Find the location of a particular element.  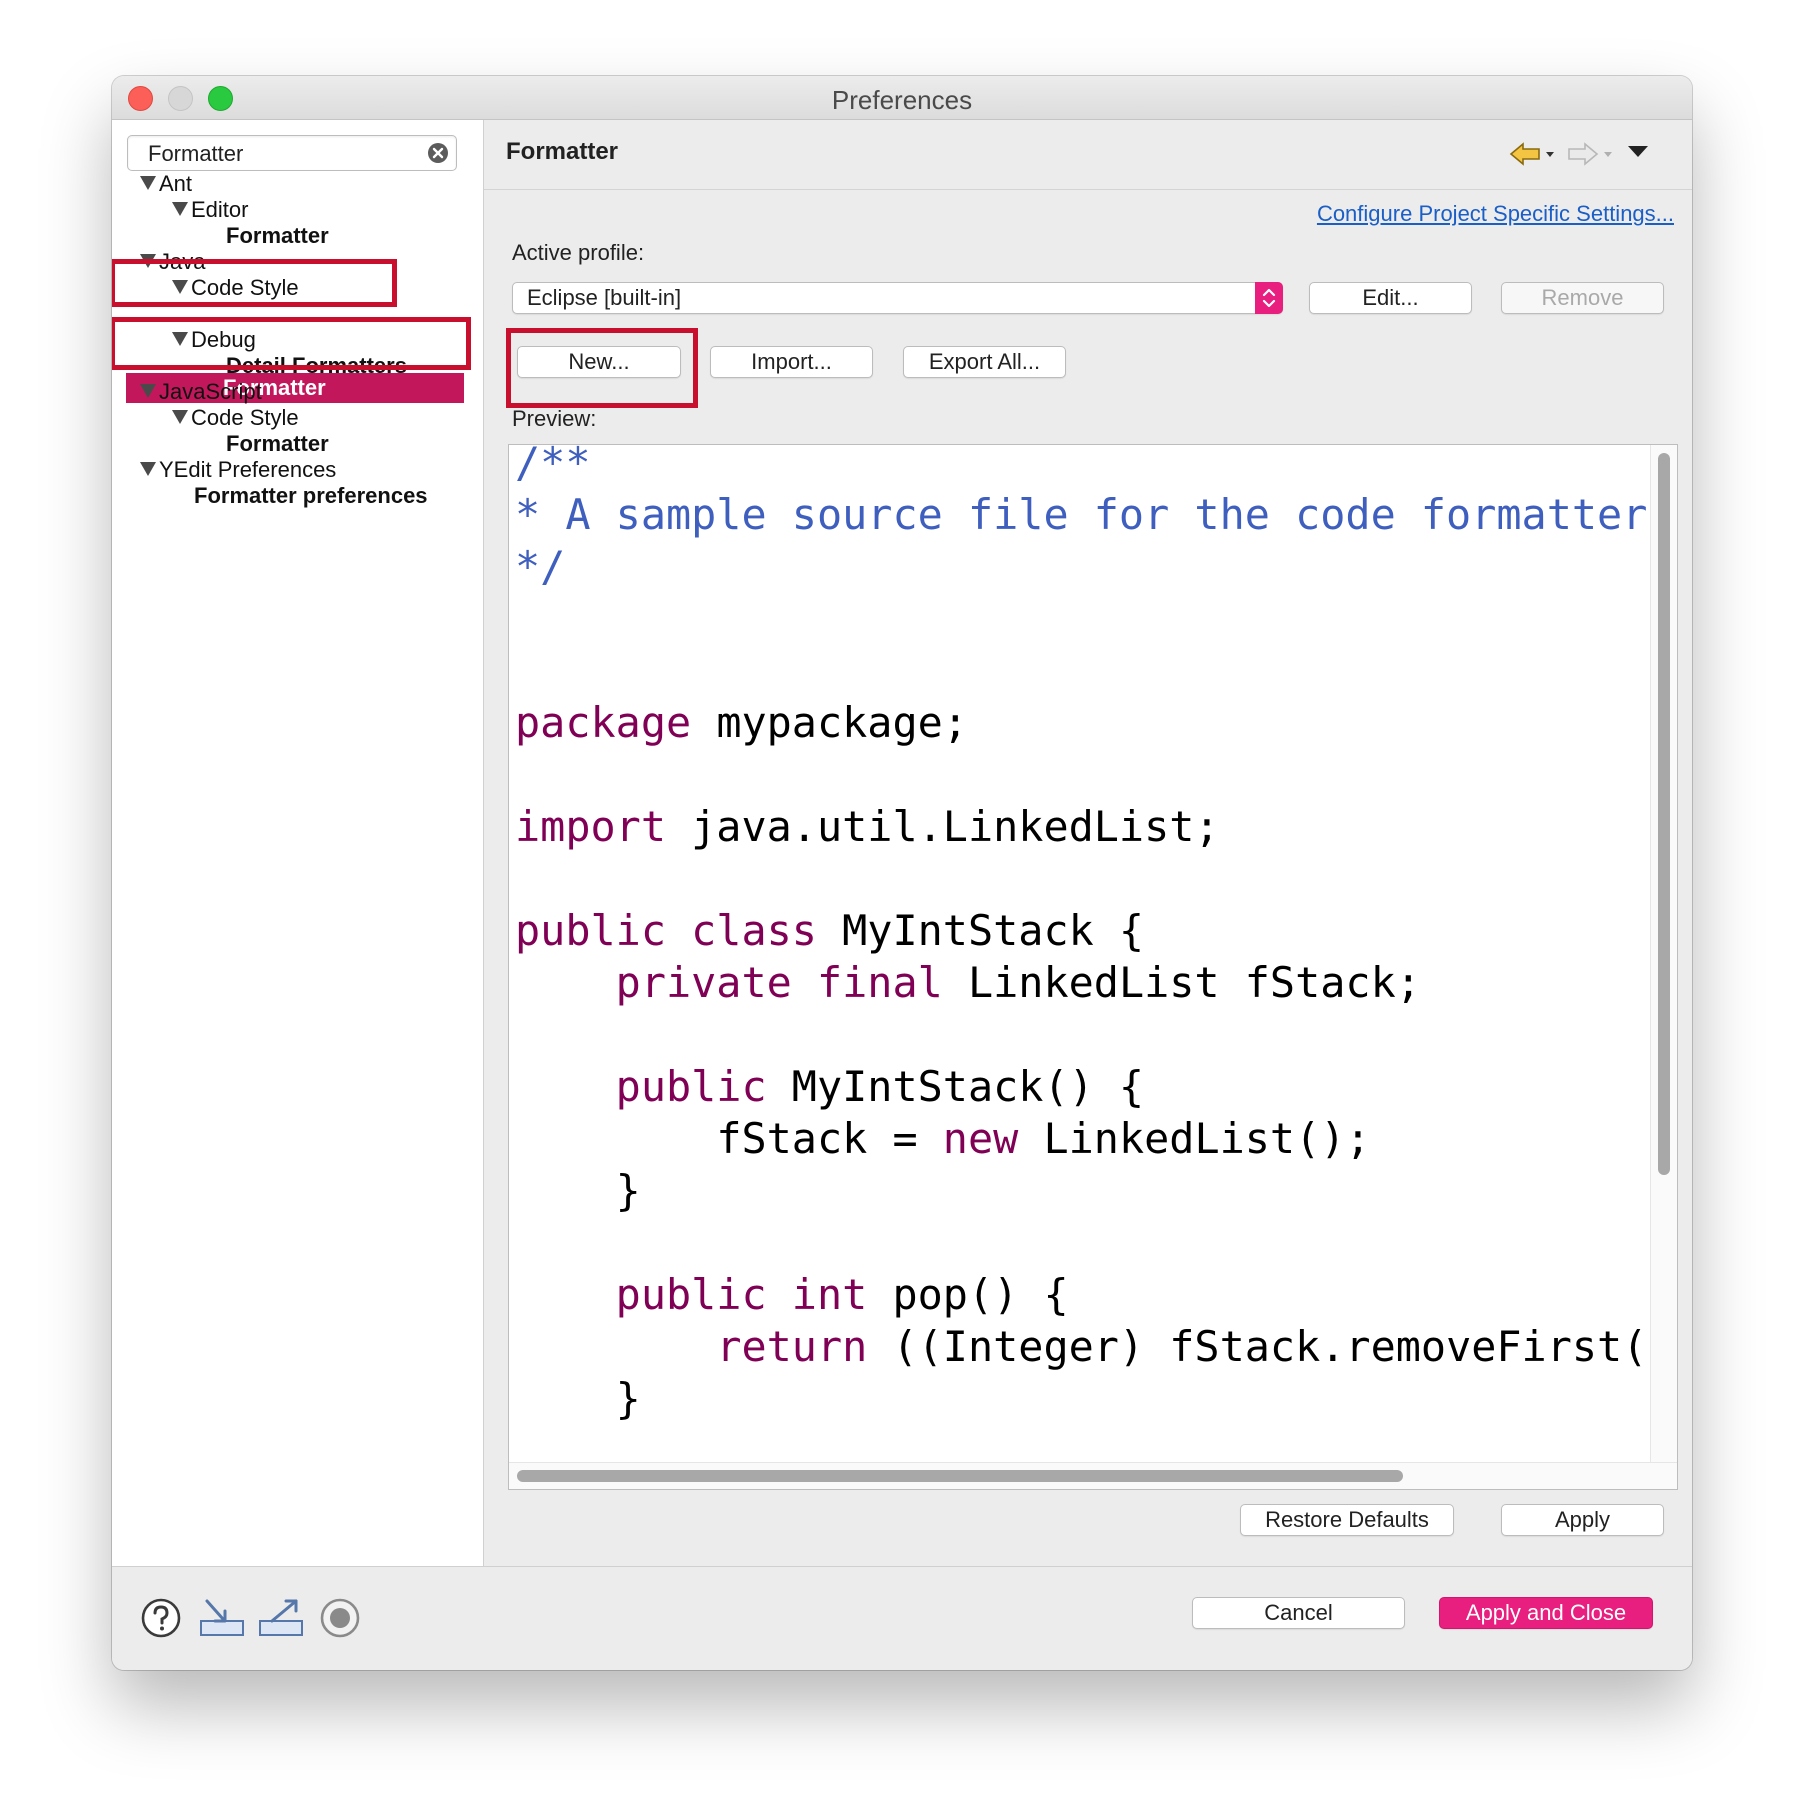

back-arrow-icon is located at coordinates (1532, 155).